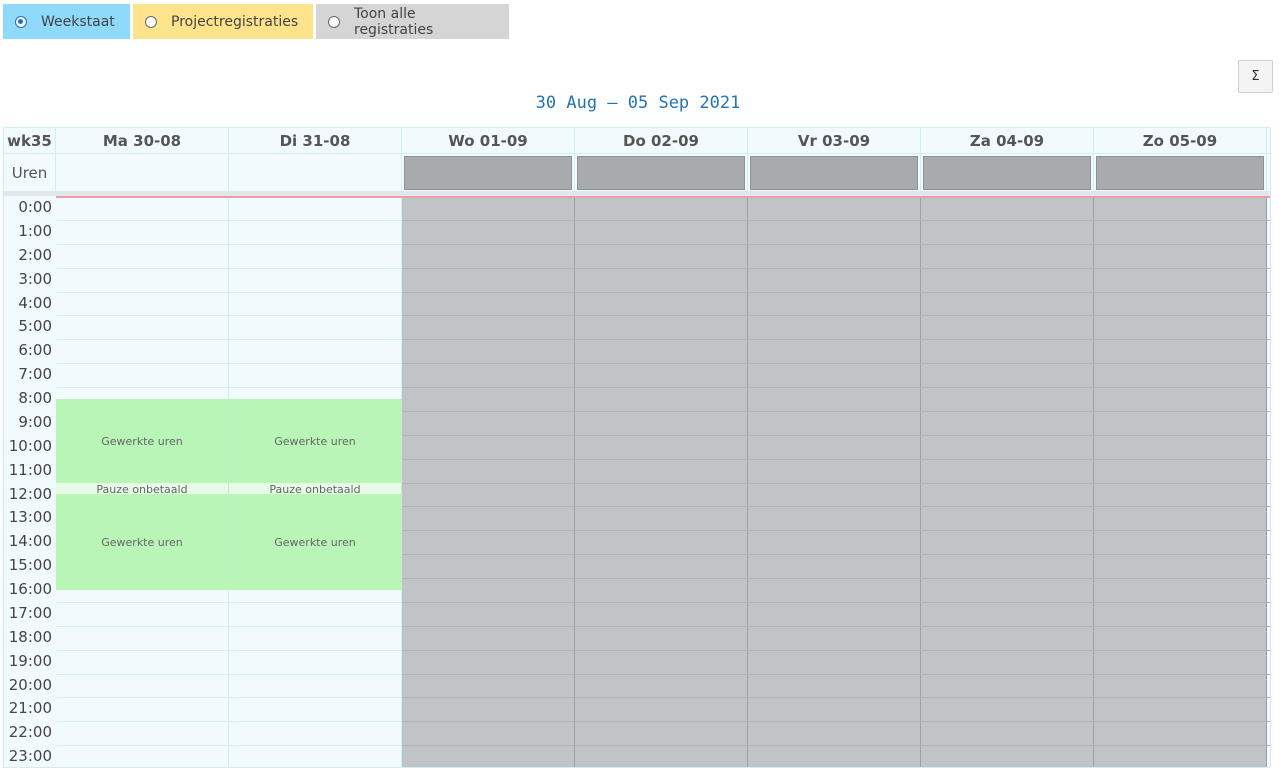  What do you see at coordinates (30, 173) in the screenshot?
I see `uren-label: Uren` at bounding box center [30, 173].